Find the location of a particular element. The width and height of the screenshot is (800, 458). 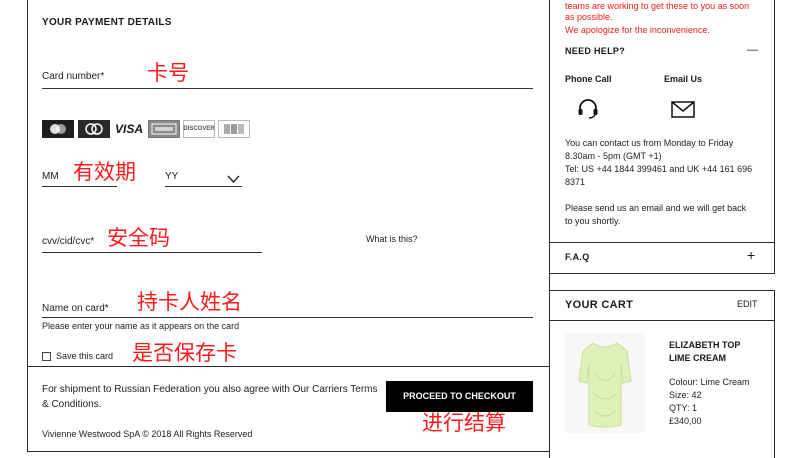

cvv-label: cvv/cid/cvc* is located at coordinates (68, 241).